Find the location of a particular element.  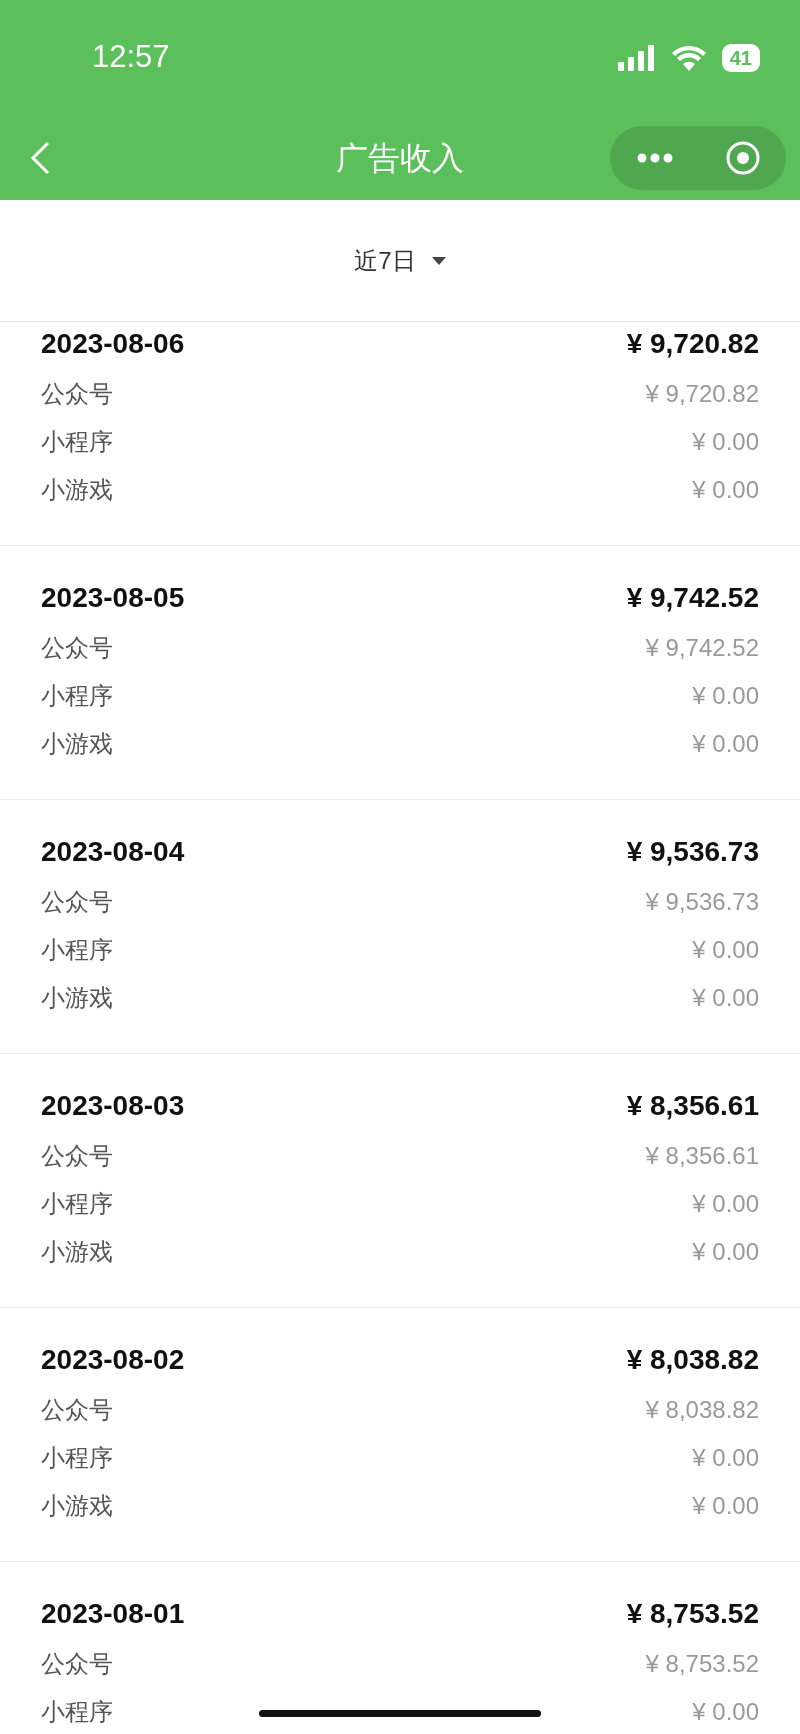

daily-total: ¥ 9,536.73 is located at coordinates (692, 852).